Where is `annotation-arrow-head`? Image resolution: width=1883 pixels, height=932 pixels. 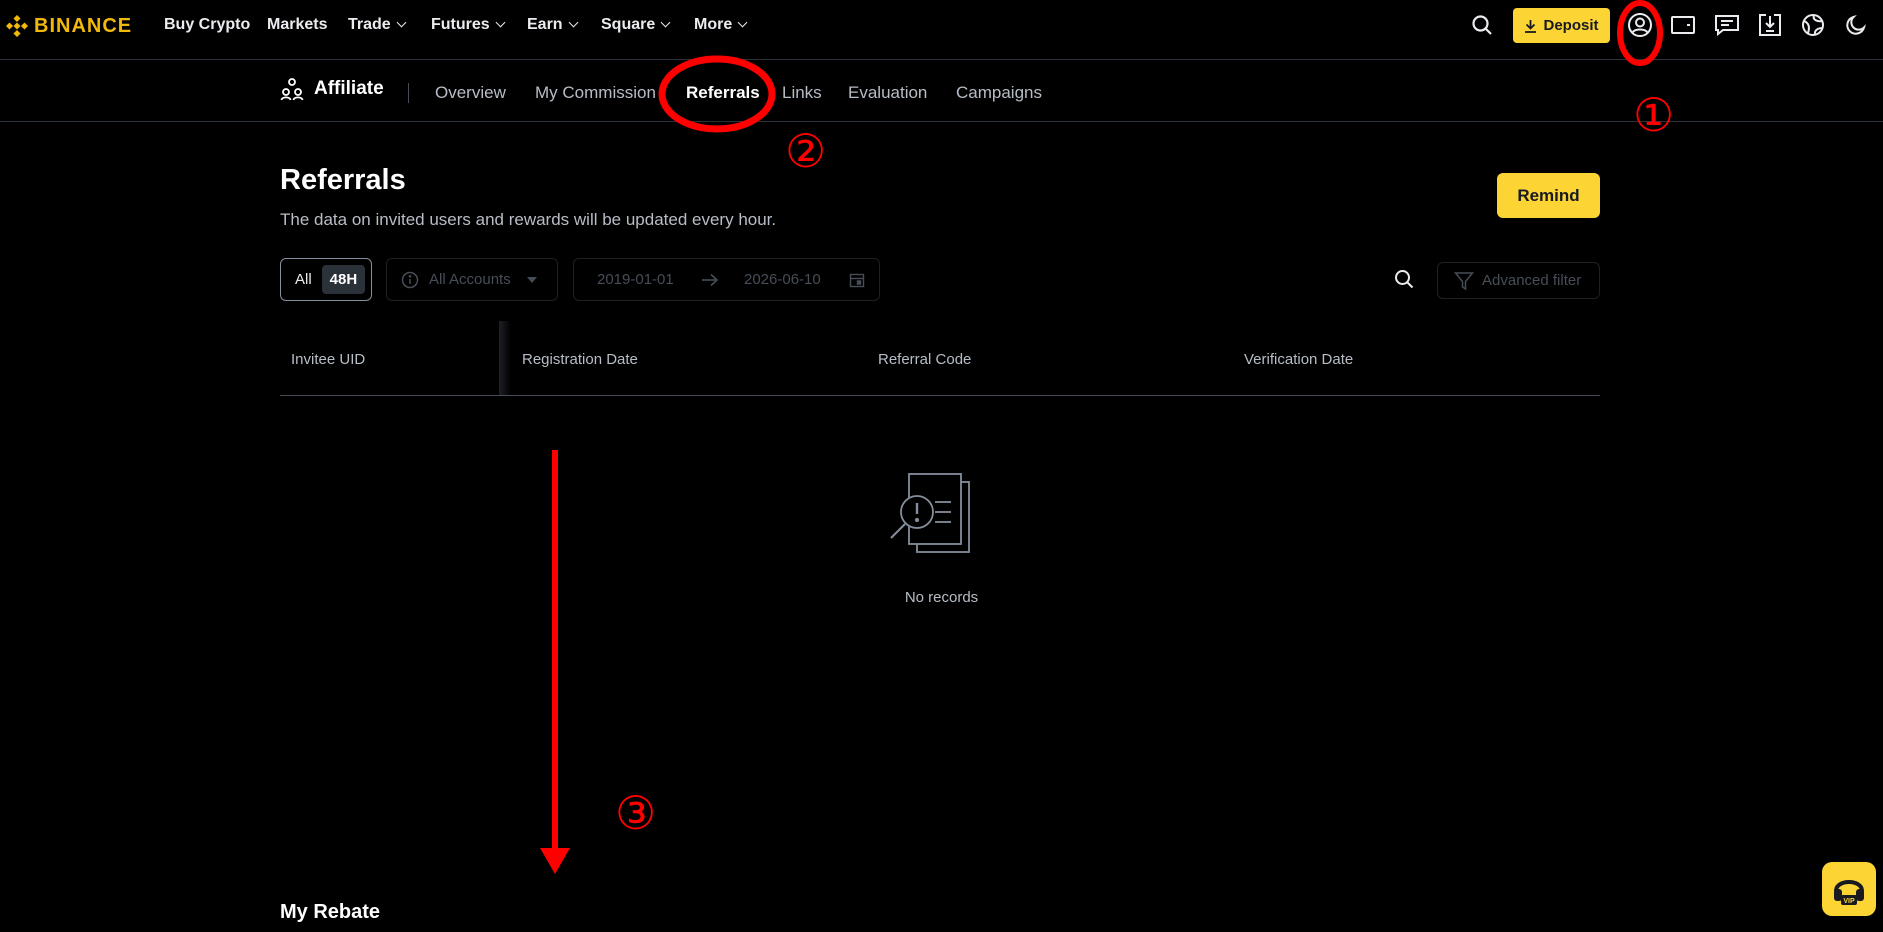
annotation-arrow-head is located at coordinates (555, 861).